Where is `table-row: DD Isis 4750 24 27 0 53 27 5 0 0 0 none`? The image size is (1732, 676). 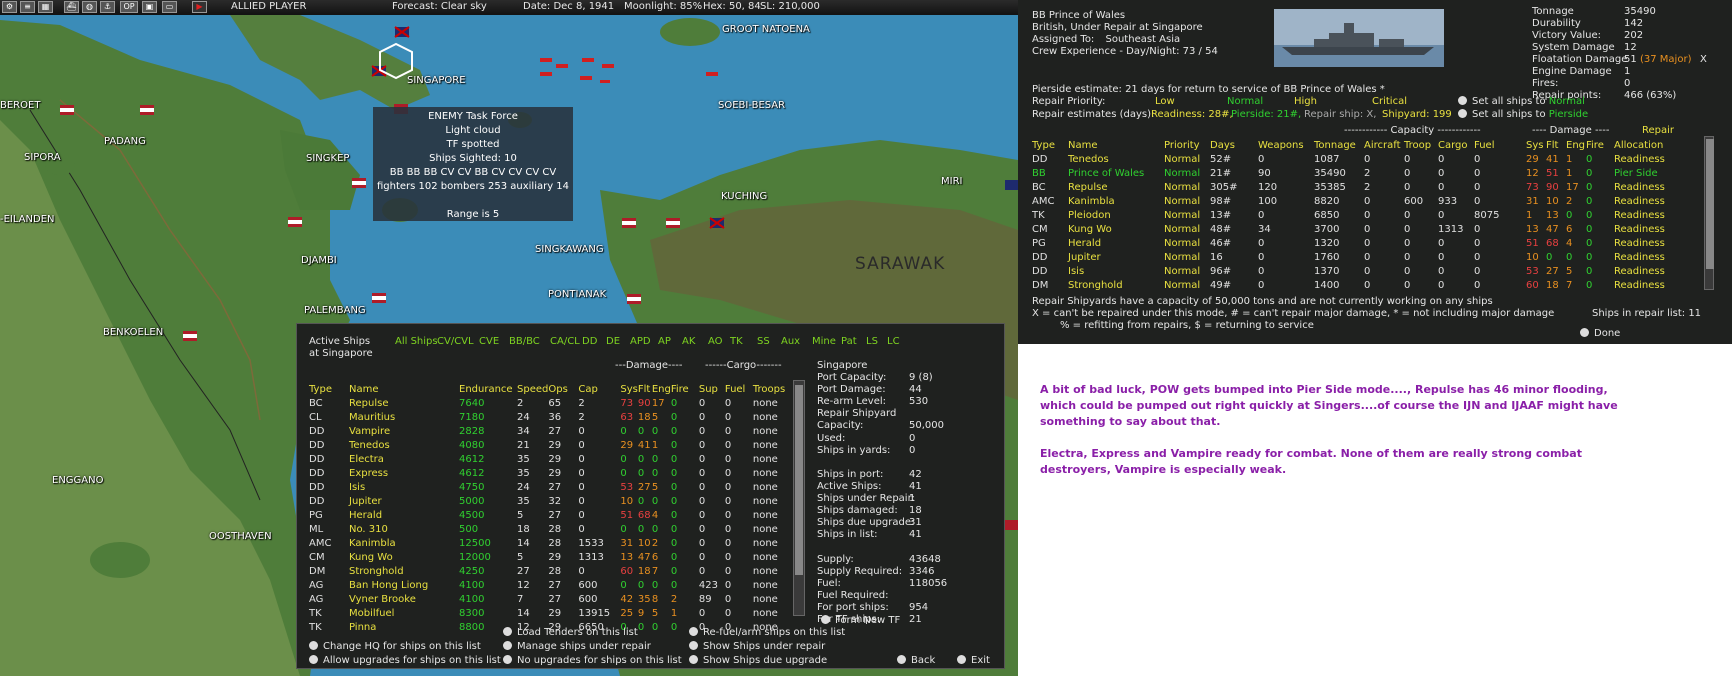 table-row: DD Isis 4750 24 27 0 53 27 5 0 0 0 none is located at coordinates (551, 487).